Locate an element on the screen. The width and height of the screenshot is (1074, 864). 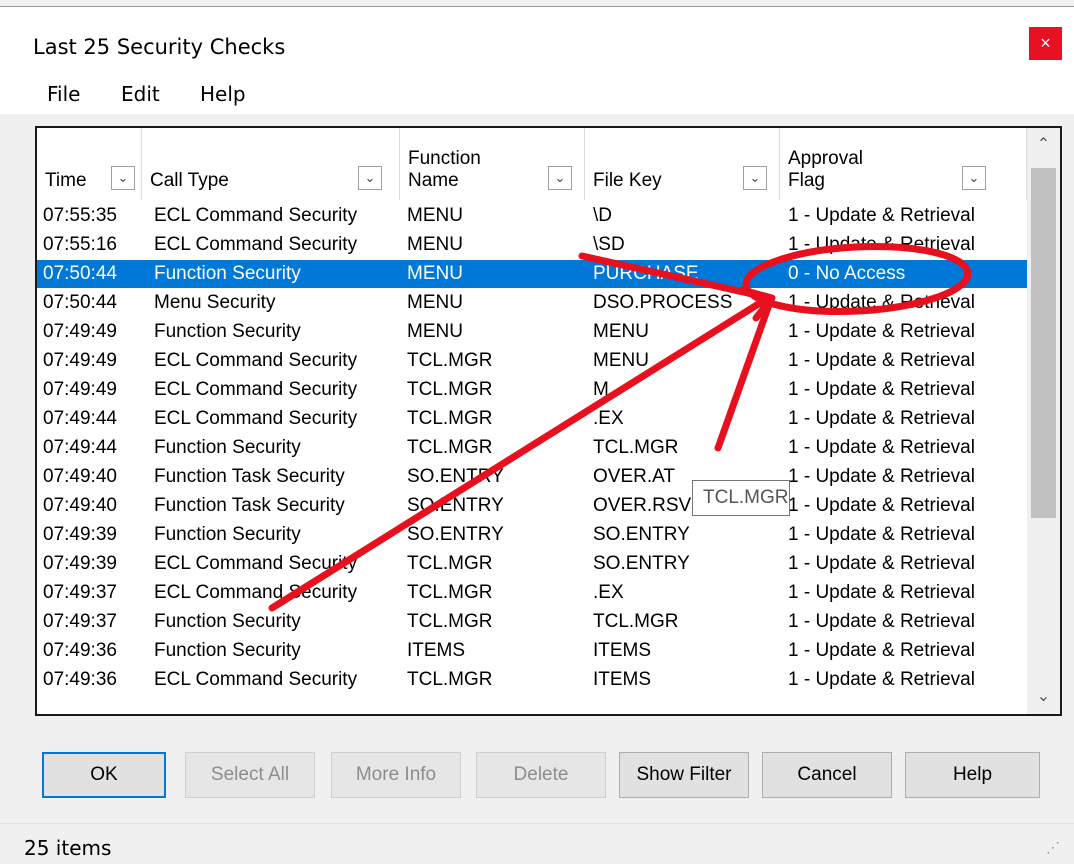
menu-file: File is located at coordinates (63, 94).